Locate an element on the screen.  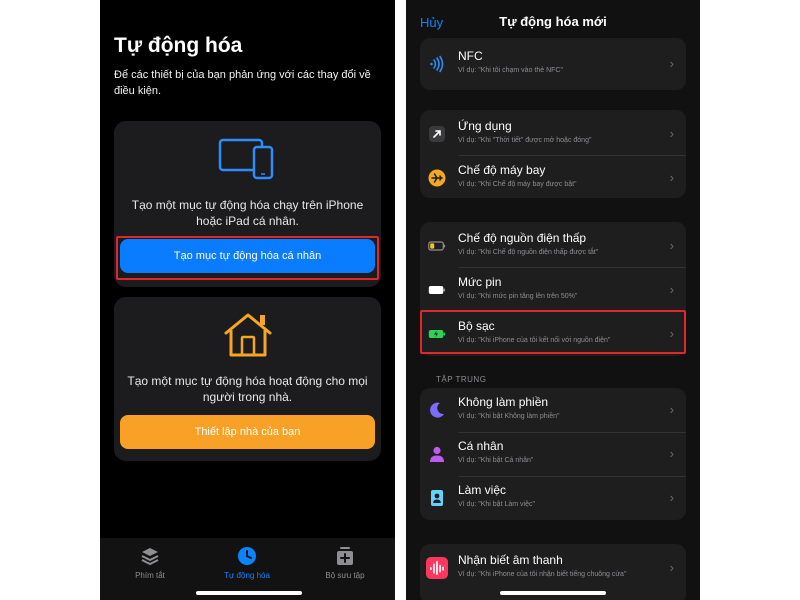
tab-label: Phím tắt is located at coordinates (150, 575).